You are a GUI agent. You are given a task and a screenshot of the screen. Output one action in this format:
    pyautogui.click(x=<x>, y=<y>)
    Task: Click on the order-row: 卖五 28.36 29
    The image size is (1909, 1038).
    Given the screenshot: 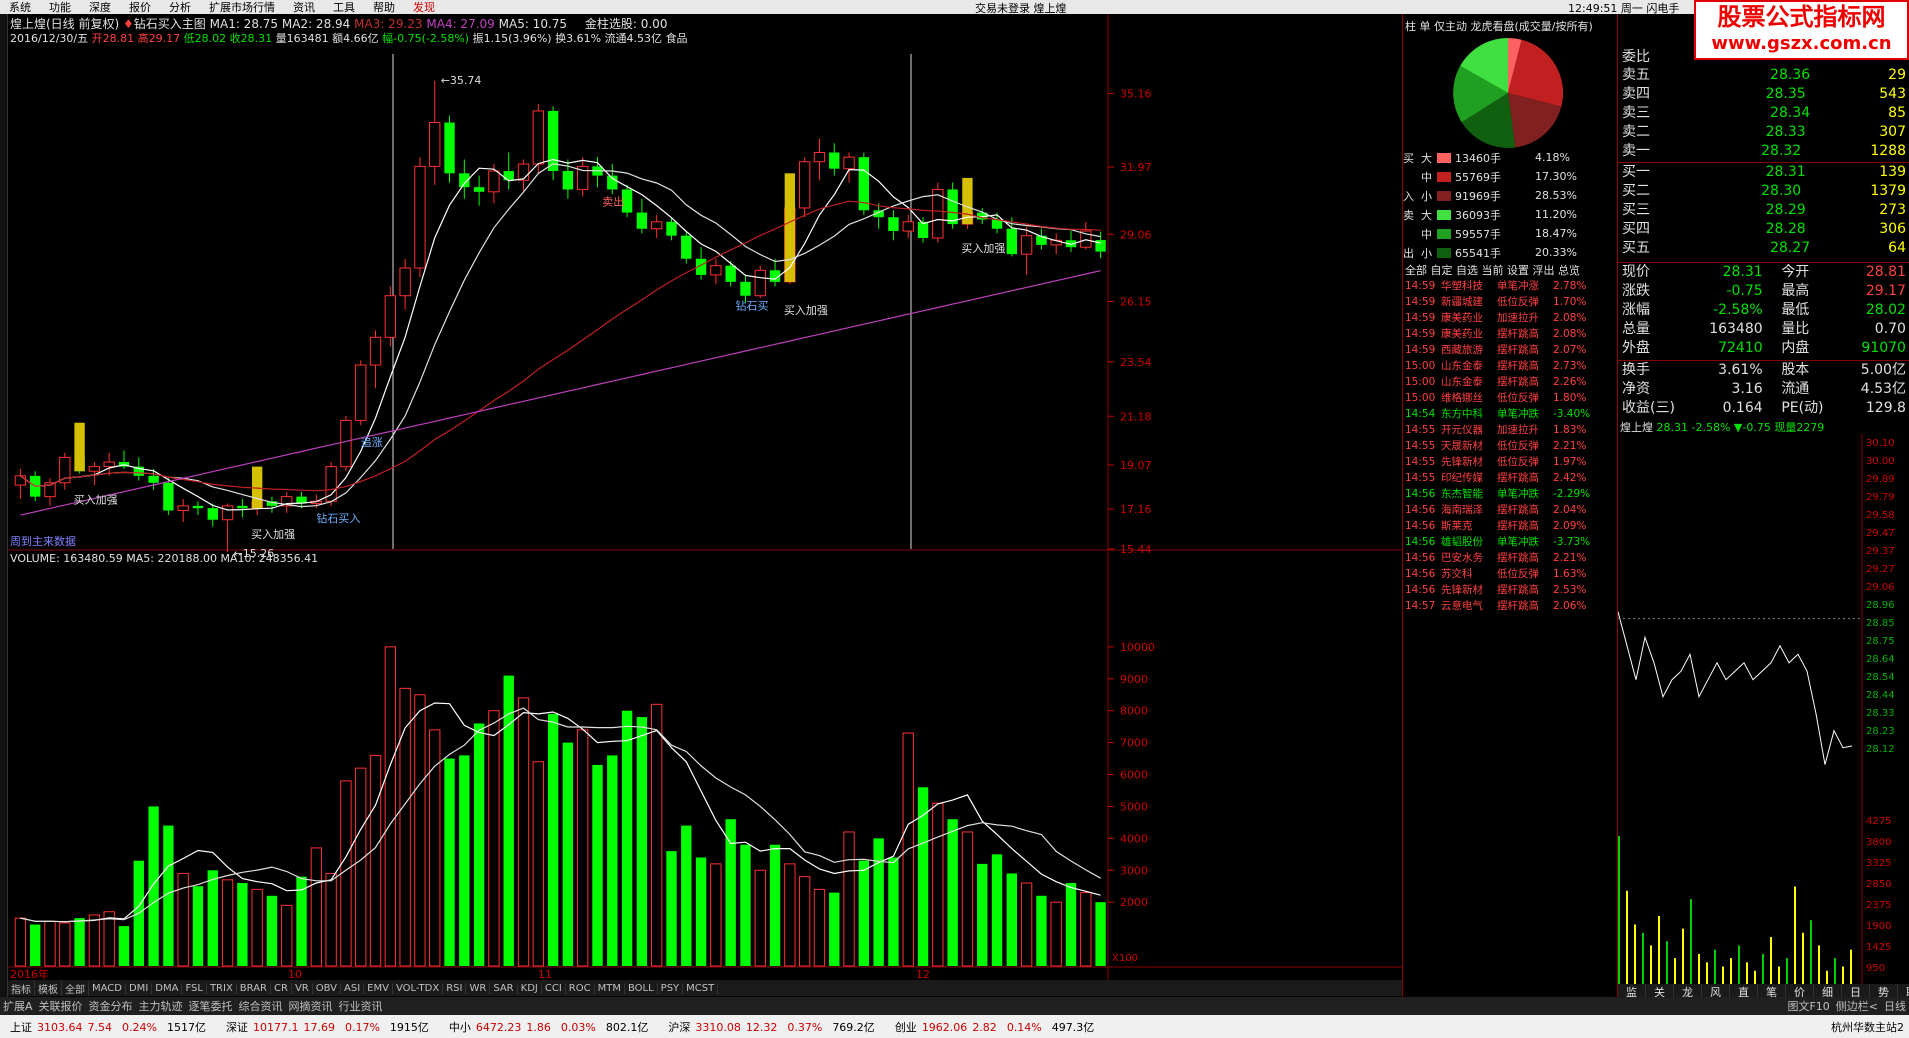 What is the action you would take?
    pyautogui.click(x=1763, y=75)
    